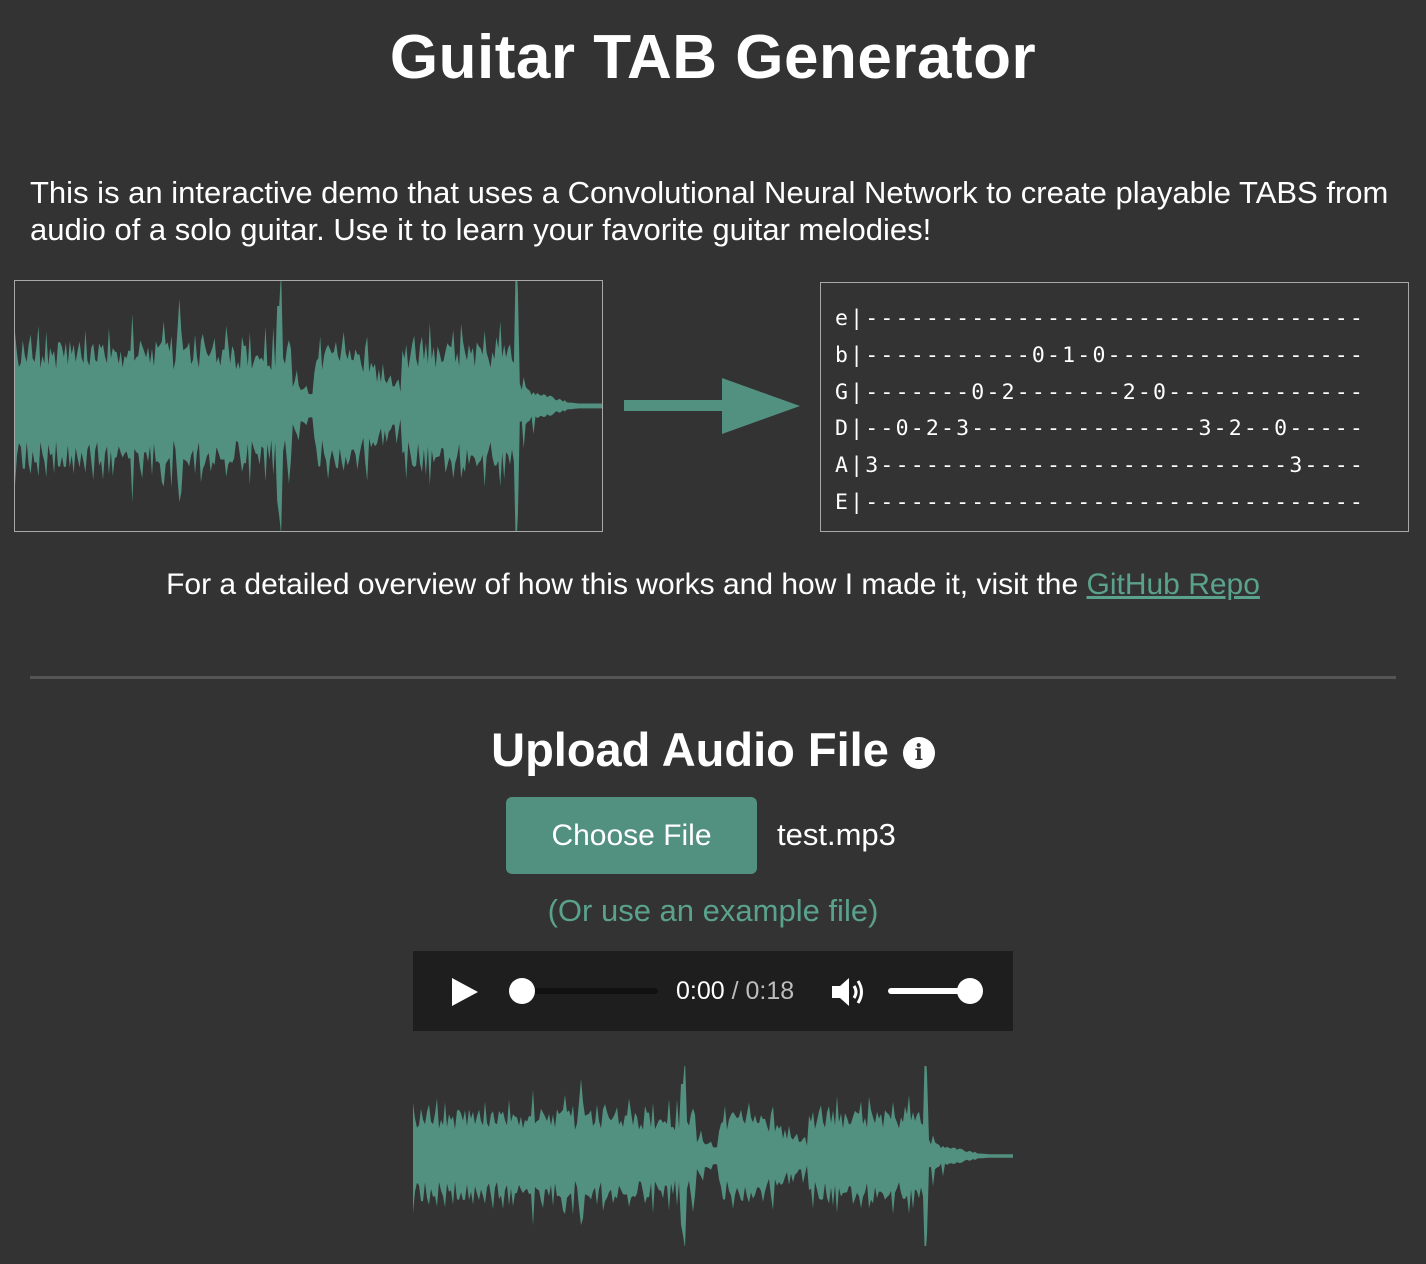 The image size is (1426, 1264). Describe the element at coordinates (1172, 584) in the screenshot. I see `github-repo-link: GitHub Repo` at that location.